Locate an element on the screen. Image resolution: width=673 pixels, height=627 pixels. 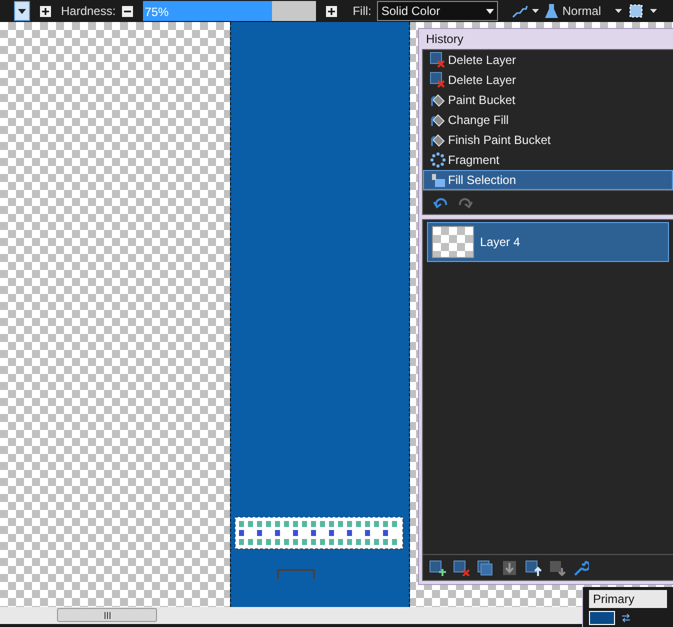
selection-mode-button is located at coordinates (643, 11).